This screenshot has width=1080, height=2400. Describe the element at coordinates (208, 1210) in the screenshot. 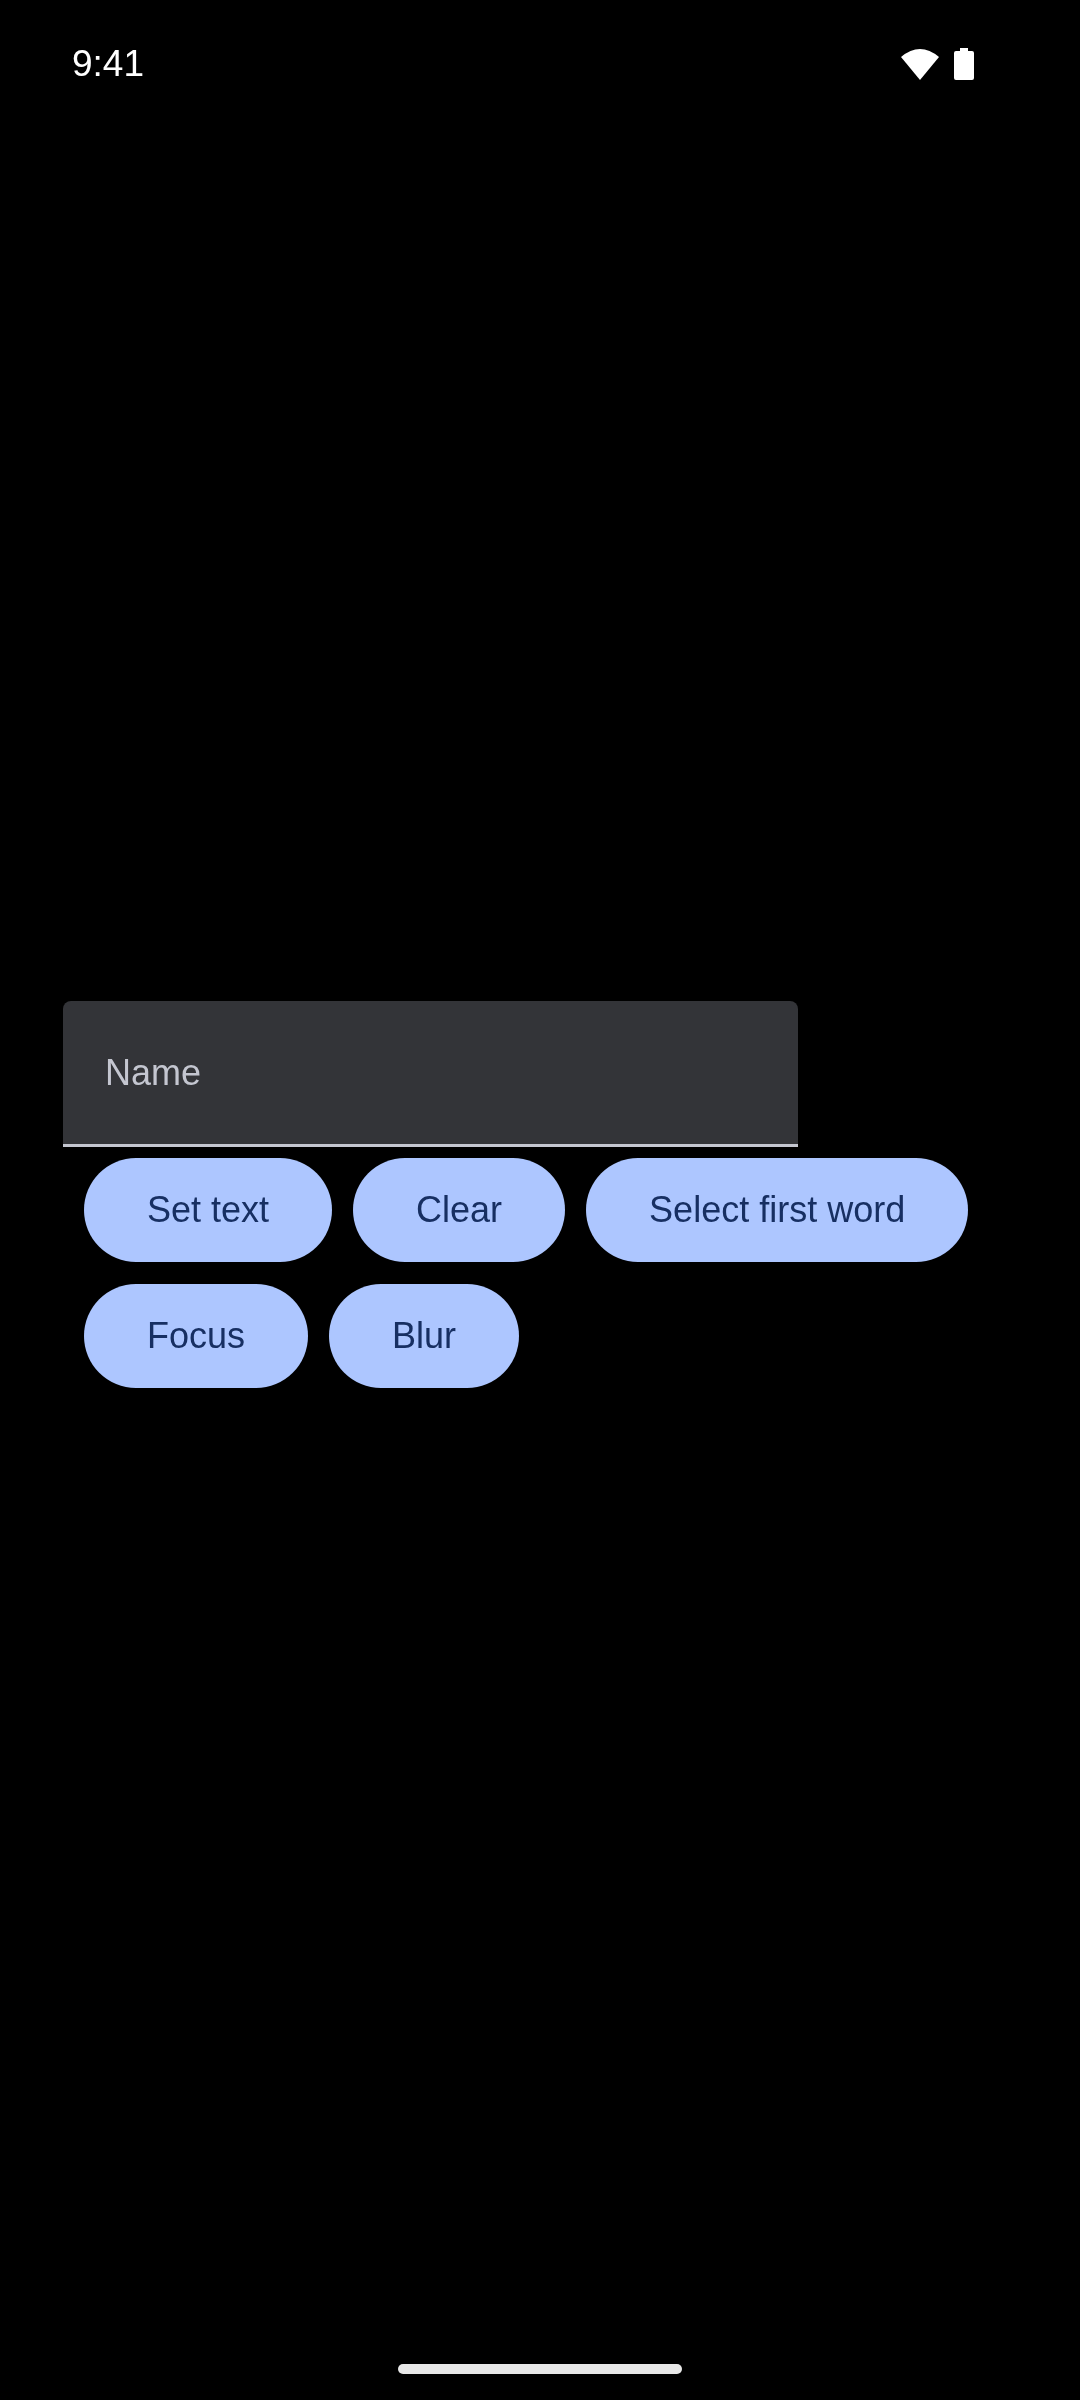

I see `action-button: Set text` at that location.